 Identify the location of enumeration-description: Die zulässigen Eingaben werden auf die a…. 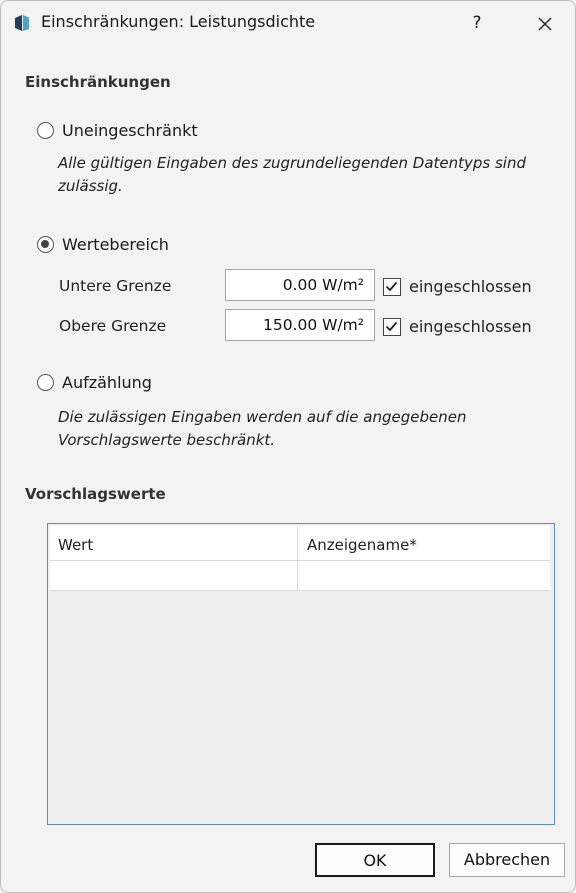
(308, 429).